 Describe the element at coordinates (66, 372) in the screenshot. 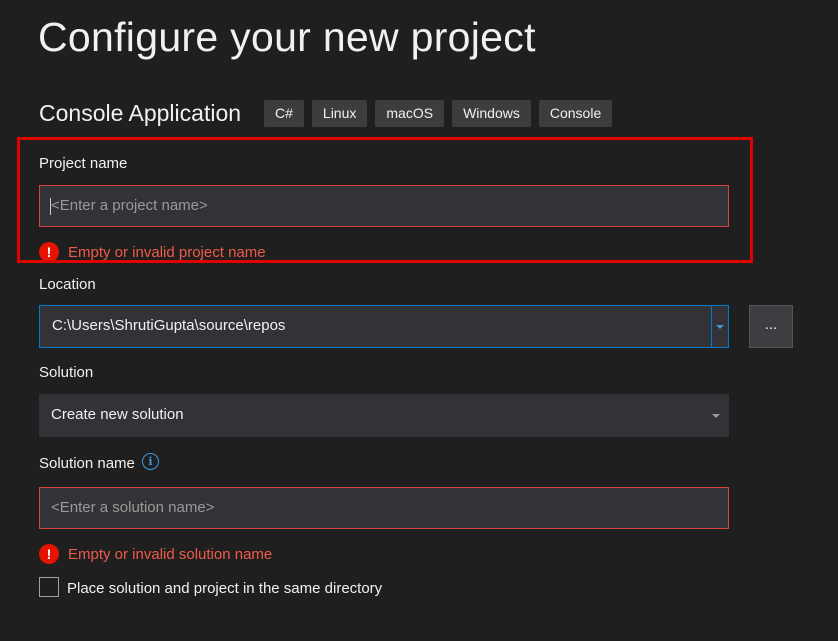

I see `solution-label: Solution` at that location.